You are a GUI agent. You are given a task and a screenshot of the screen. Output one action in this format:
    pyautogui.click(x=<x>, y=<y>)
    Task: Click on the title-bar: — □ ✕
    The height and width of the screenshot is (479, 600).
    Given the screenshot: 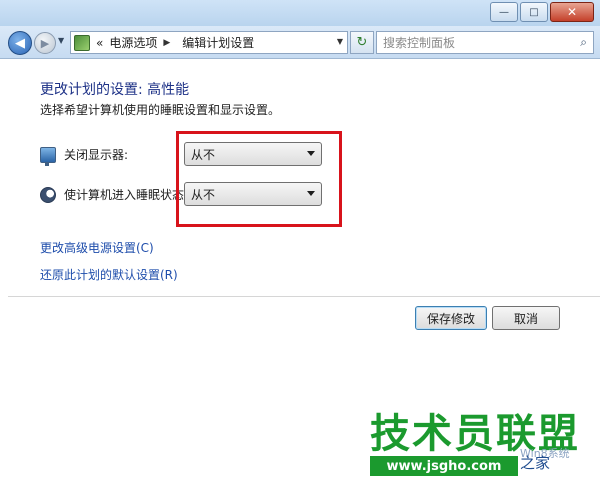 What is the action you would take?
    pyautogui.click(x=300, y=13)
    